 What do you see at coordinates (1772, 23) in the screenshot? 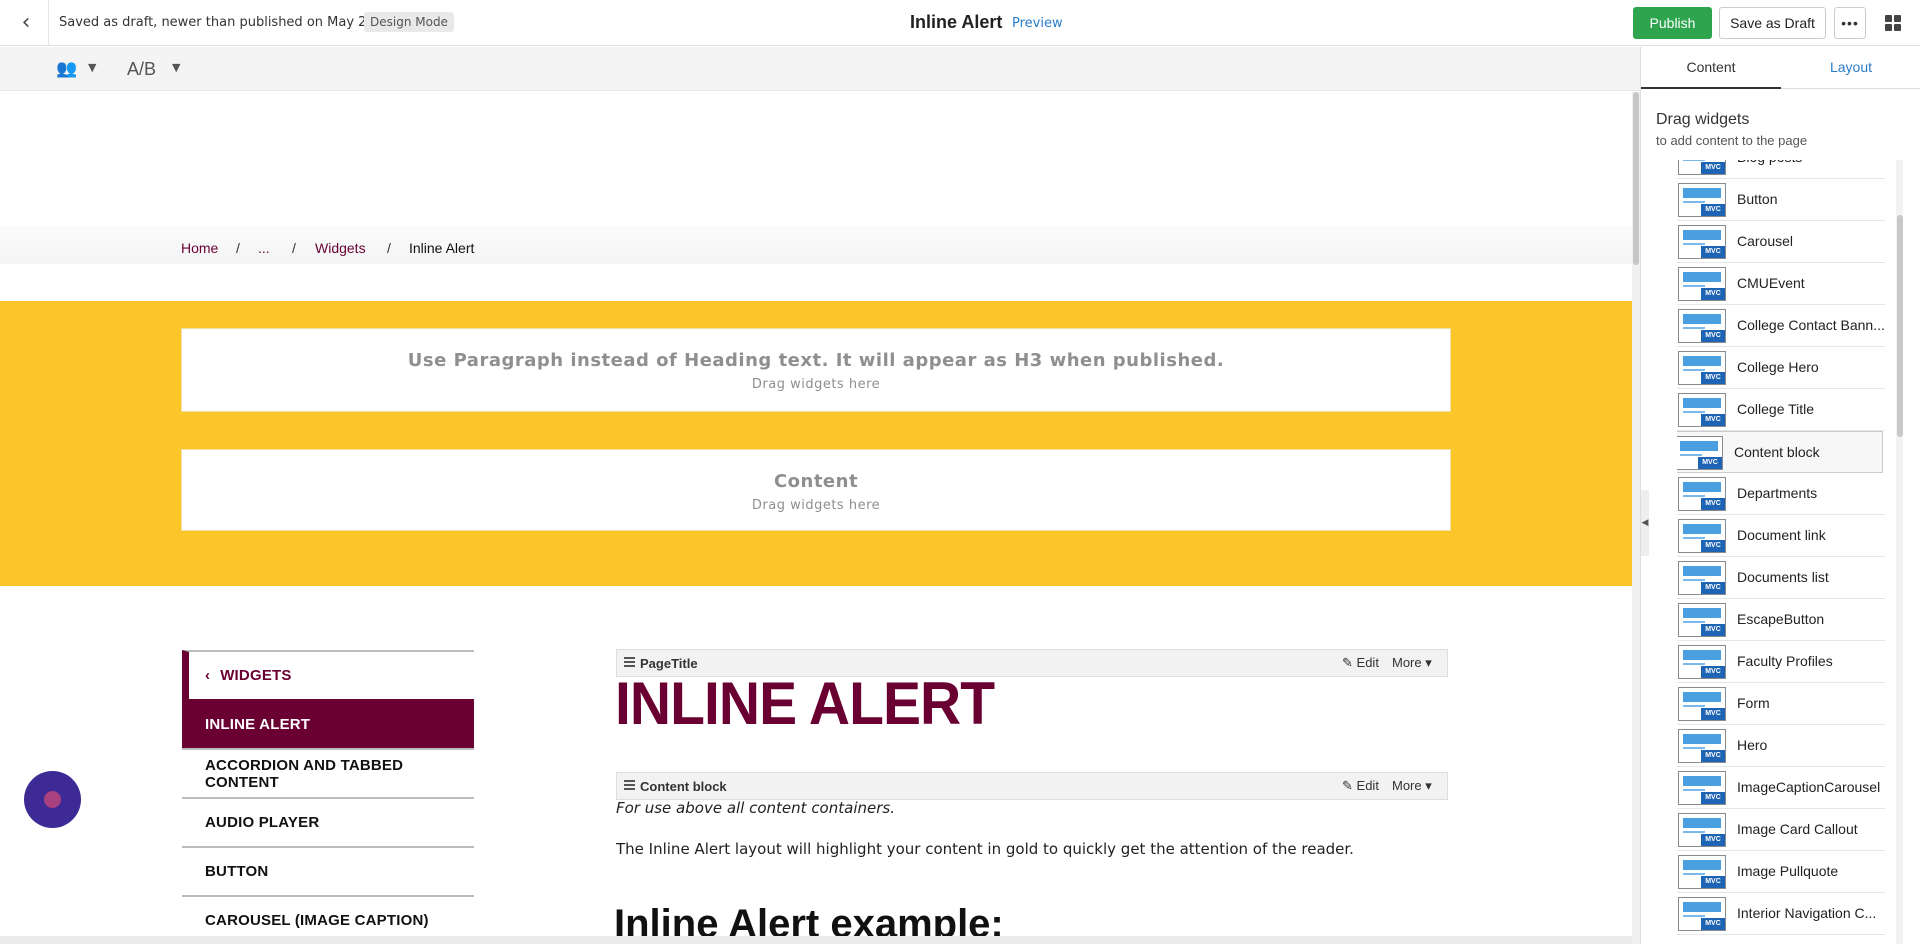
I see `save-as-draft-button: Save as Draft` at bounding box center [1772, 23].